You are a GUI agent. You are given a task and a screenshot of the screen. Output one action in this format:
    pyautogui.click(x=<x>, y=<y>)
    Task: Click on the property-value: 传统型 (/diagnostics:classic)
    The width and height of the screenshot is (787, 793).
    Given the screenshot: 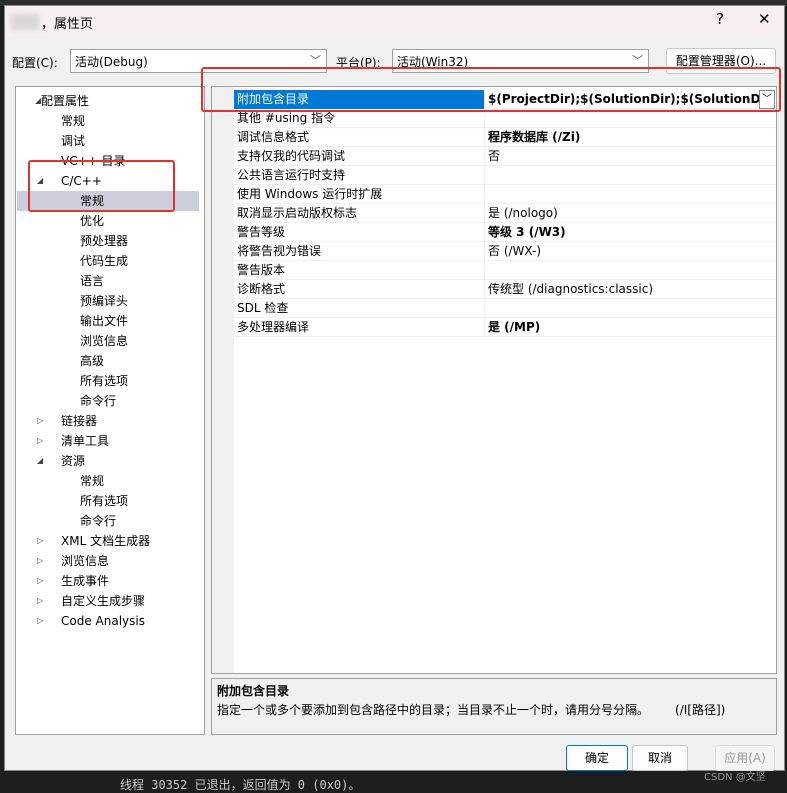 What is the action you would take?
    pyautogui.click(x=630, y=289)
    